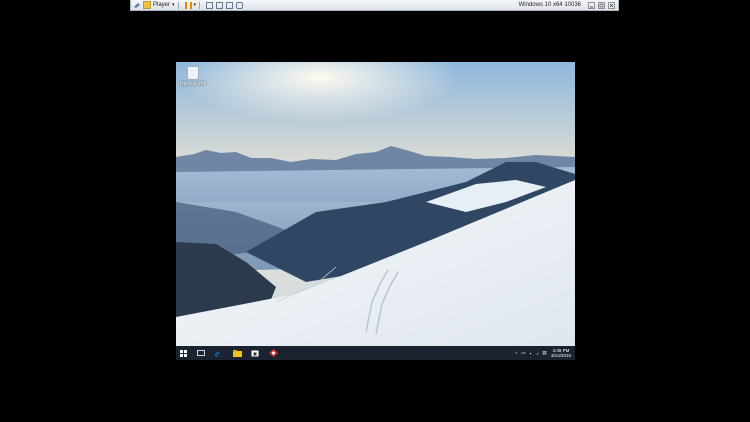  What do you see at coordinates (210, 5) in the screenshot?
I see `send-ctrl-alt-del-icon` at bounding box center [210, 5].